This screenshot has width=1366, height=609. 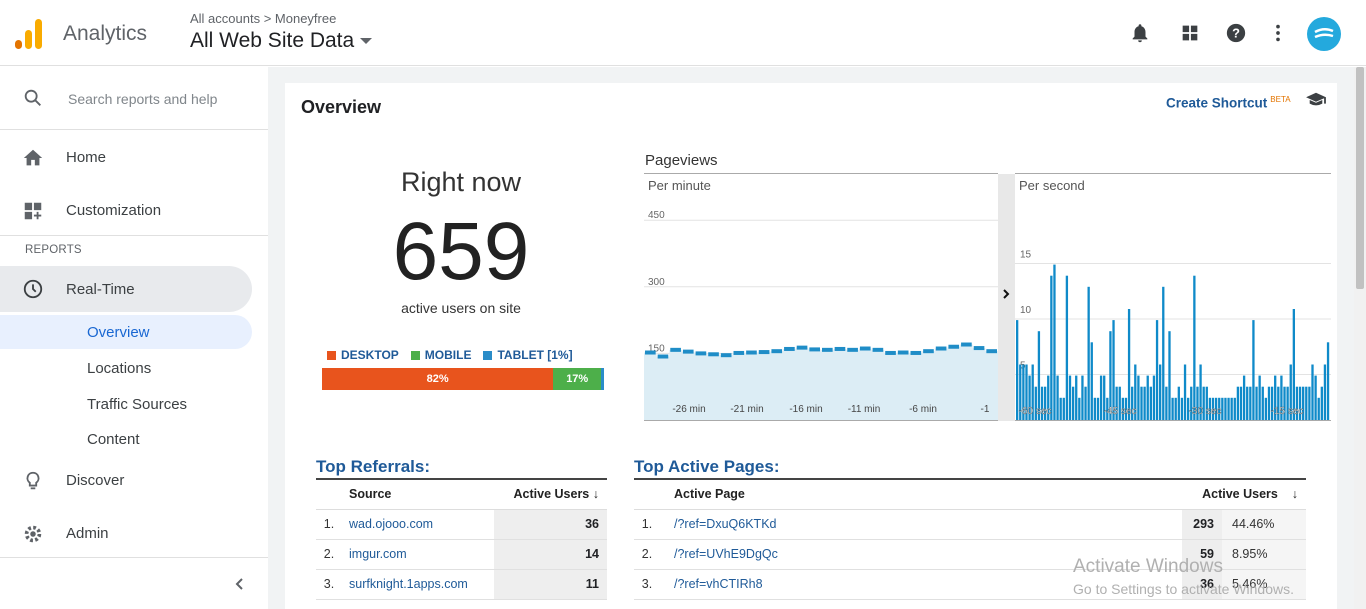 I want to click on table-row: 2. imgur.com 14, so click(x=461, y=554).